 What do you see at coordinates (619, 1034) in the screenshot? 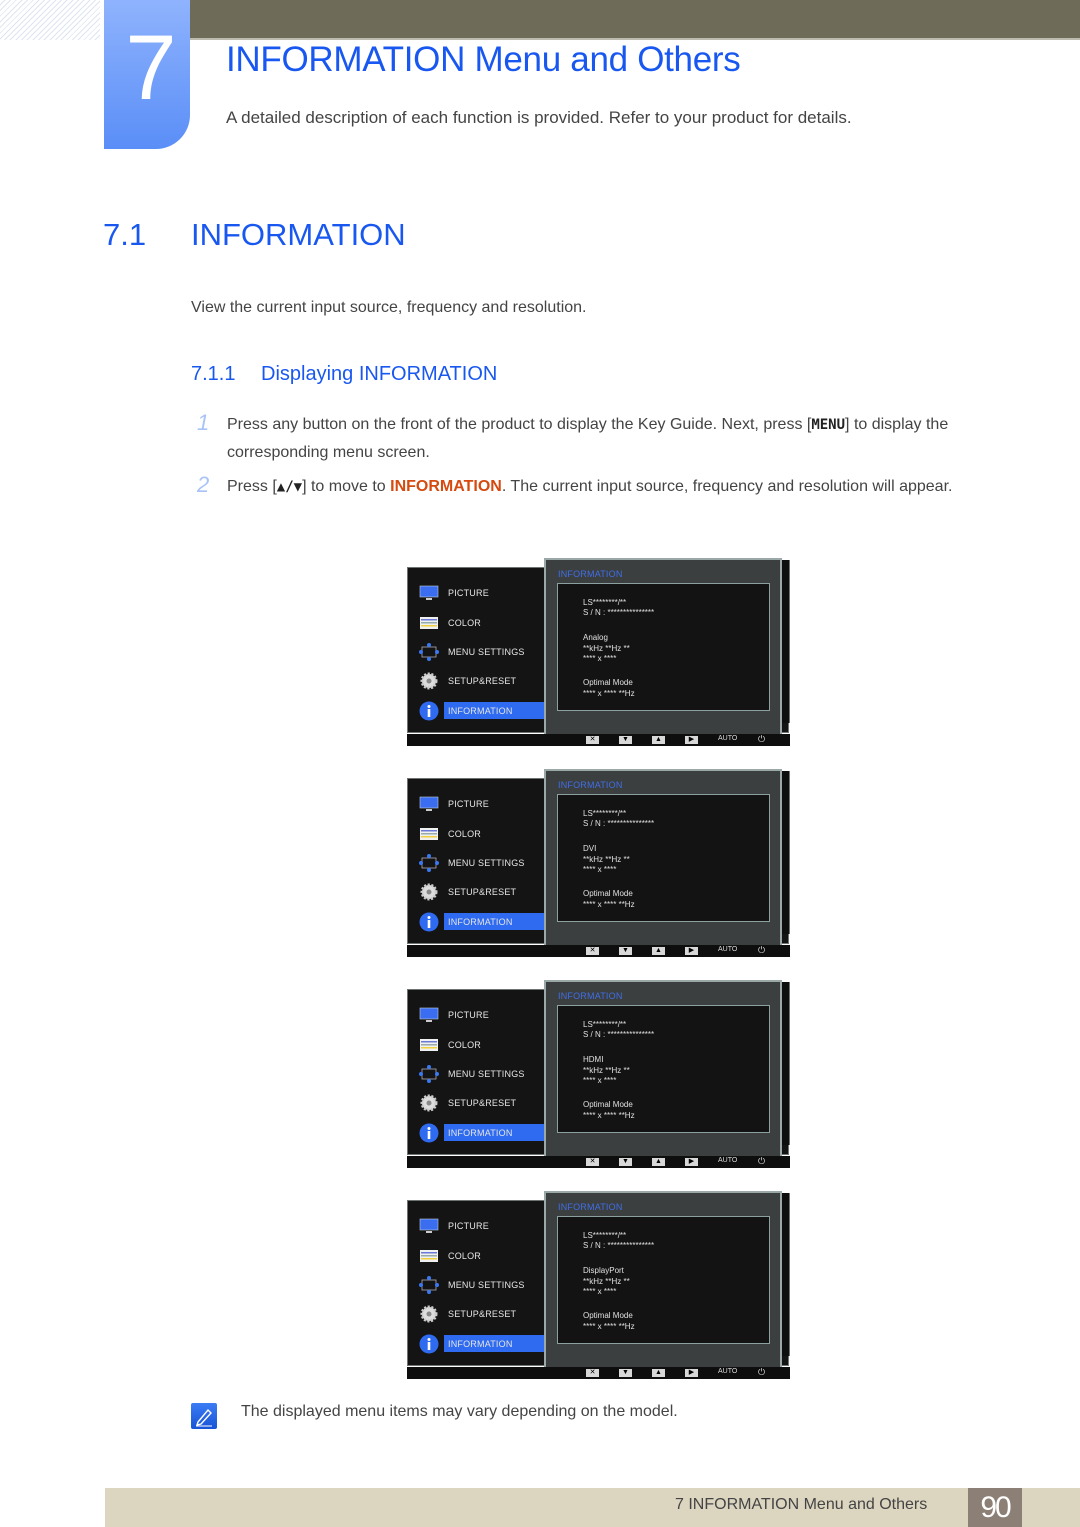
I see `serial-number: S / N : ***************` at bounding box center [619, 1034].